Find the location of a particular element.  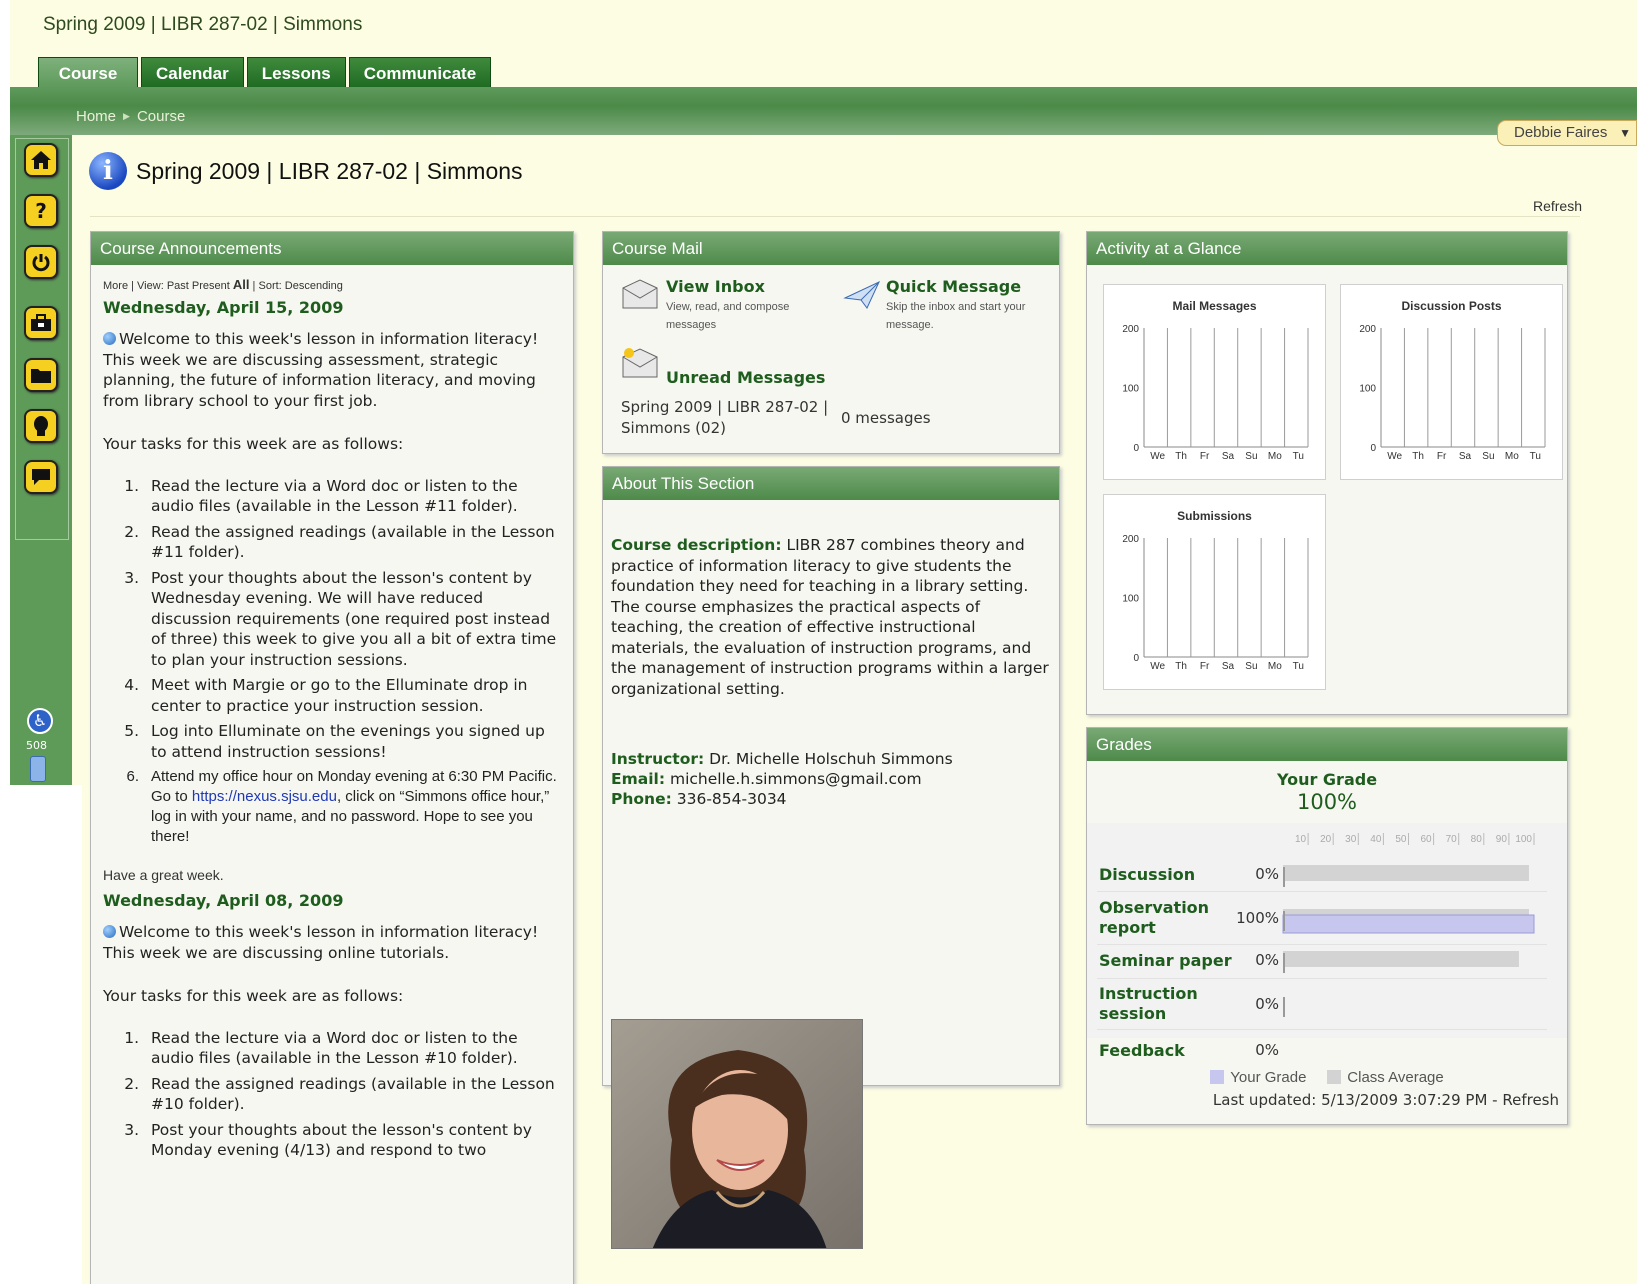

legend-class-average: Class Average is located at coordinates (1395, 1077).